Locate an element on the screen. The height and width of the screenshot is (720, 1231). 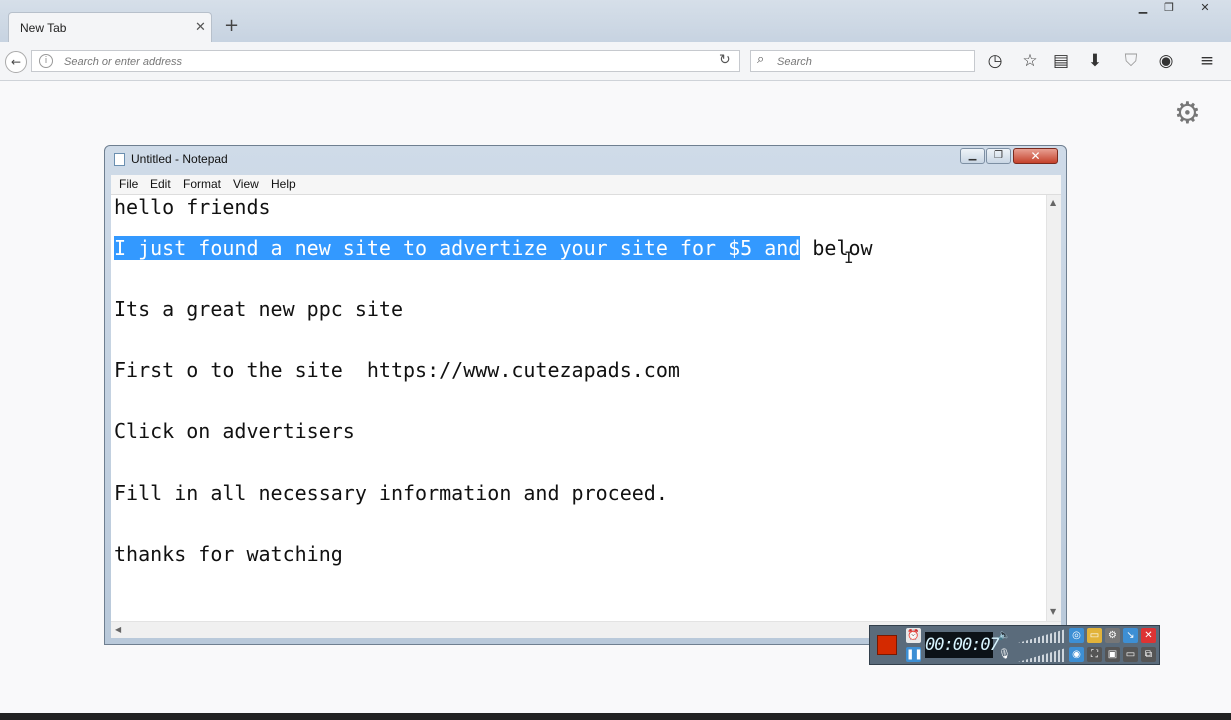
scroll-up-arrow-icon: ▲ is located at coordinates (1053, 202).